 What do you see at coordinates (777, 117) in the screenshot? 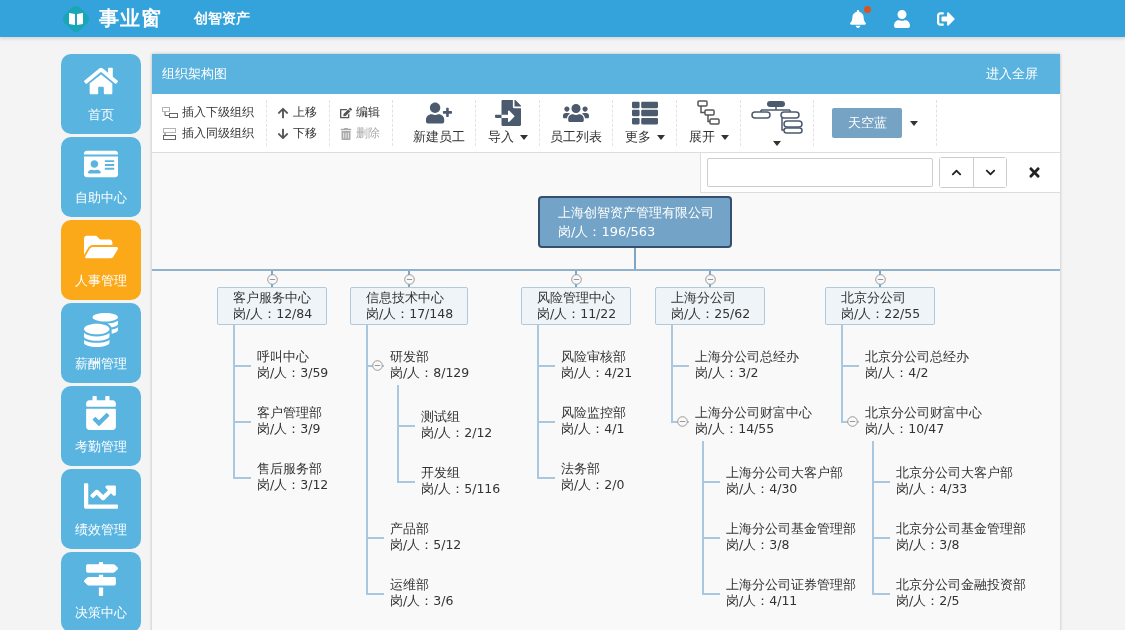
I see `tree-layout-icon` at bounding box center [777, 117].